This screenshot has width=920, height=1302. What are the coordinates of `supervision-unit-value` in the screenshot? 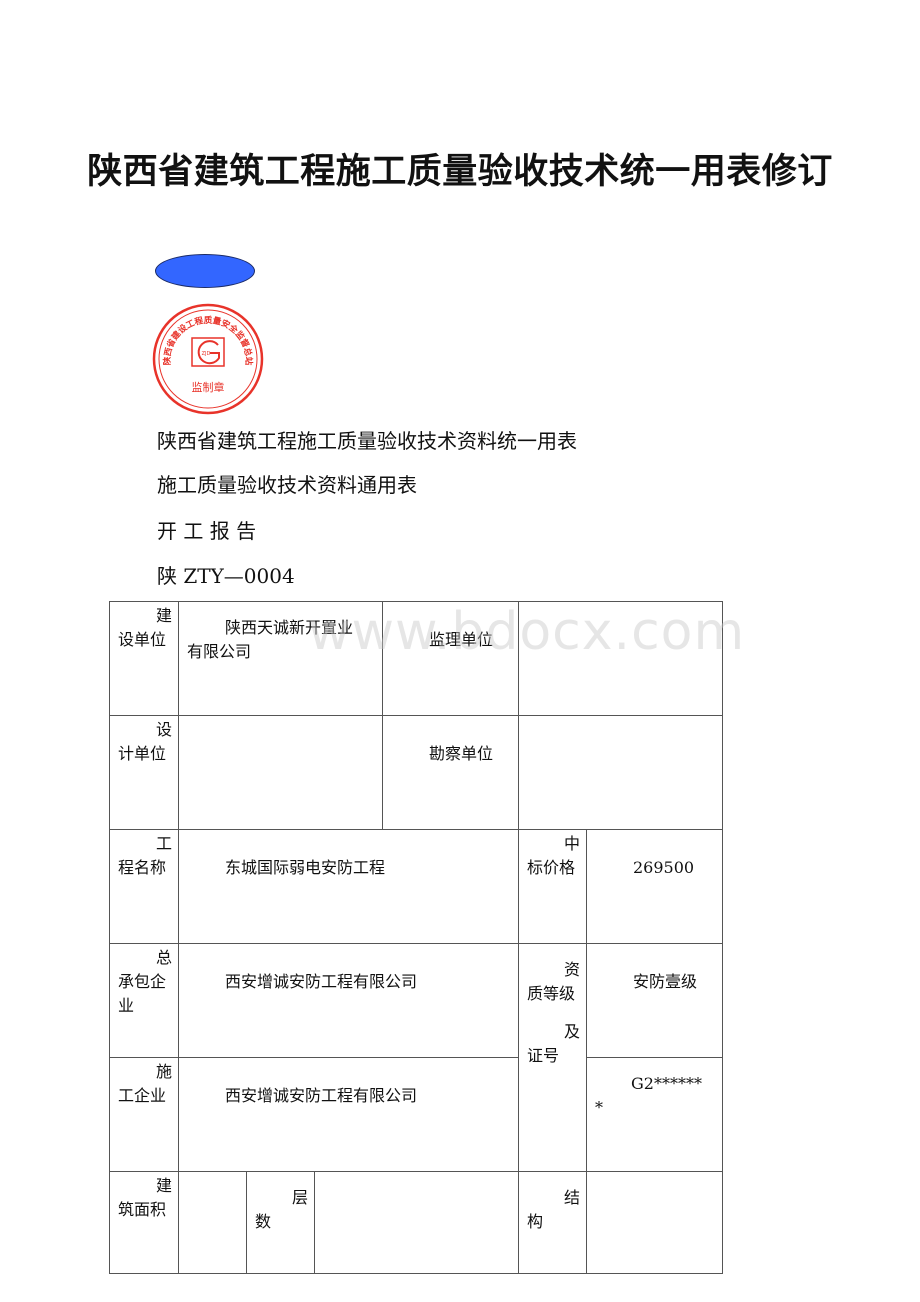 It's located at (620, 658).